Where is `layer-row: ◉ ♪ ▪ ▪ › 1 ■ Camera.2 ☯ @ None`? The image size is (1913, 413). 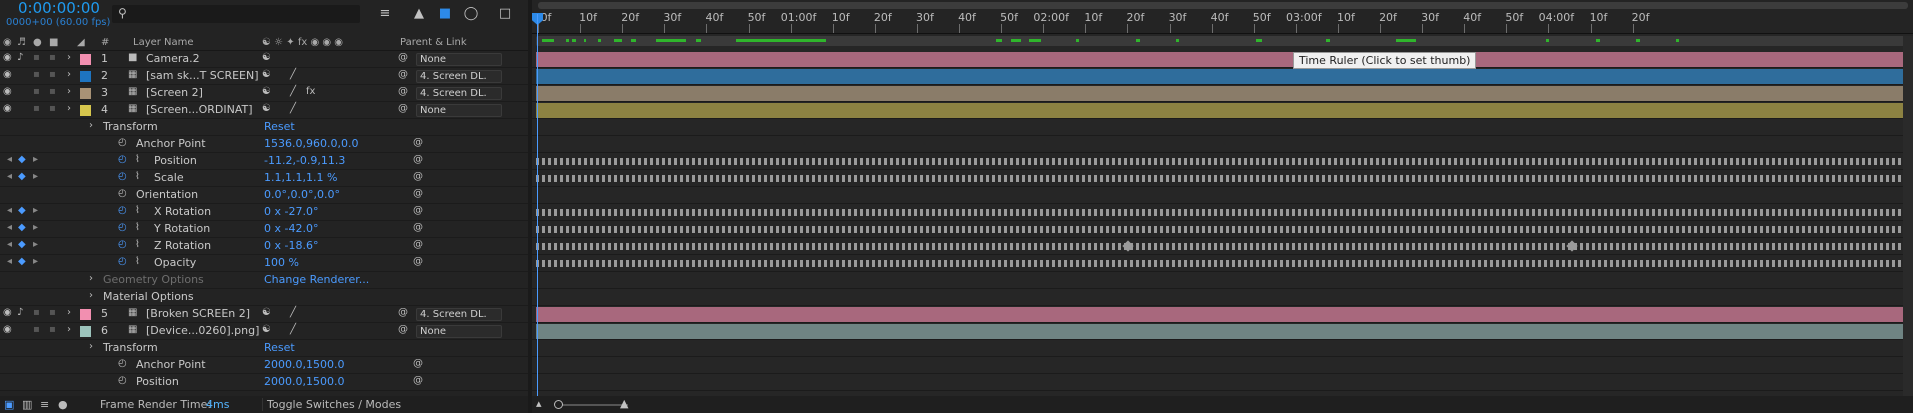 layer-row: ◉ ♪ ▪ ▪ › 1 ■ Camera.2 ☯ @ None is located at coordinates (264, 59).